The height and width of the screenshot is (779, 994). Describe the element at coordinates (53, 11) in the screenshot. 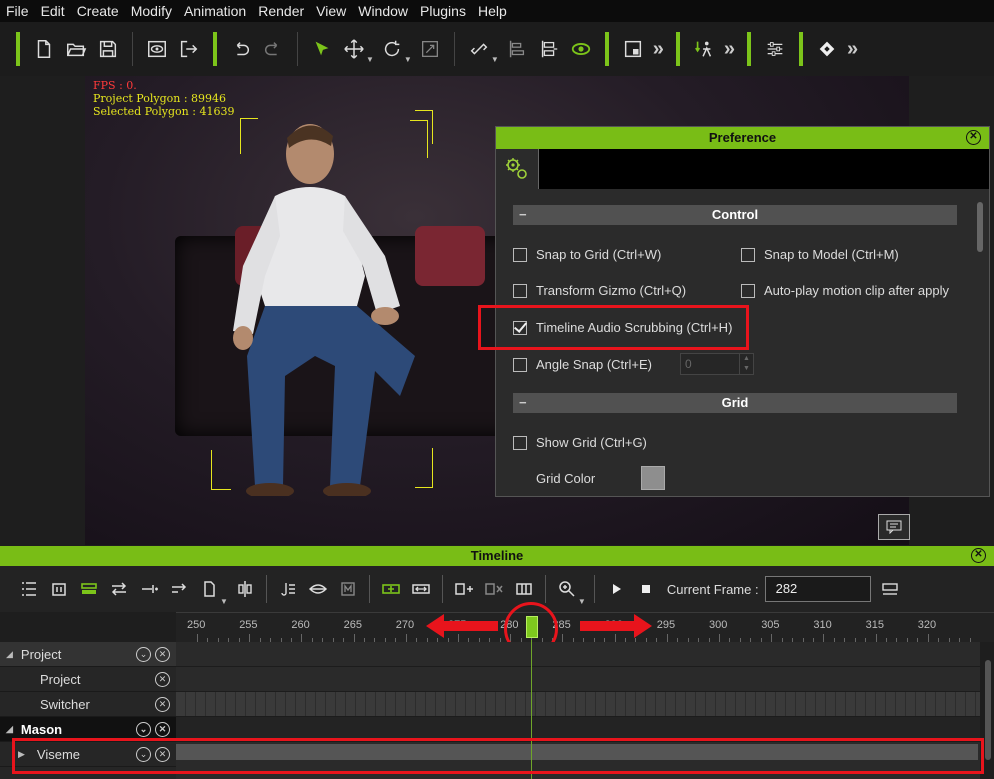

I see `menu-edit: Edit` at that location.